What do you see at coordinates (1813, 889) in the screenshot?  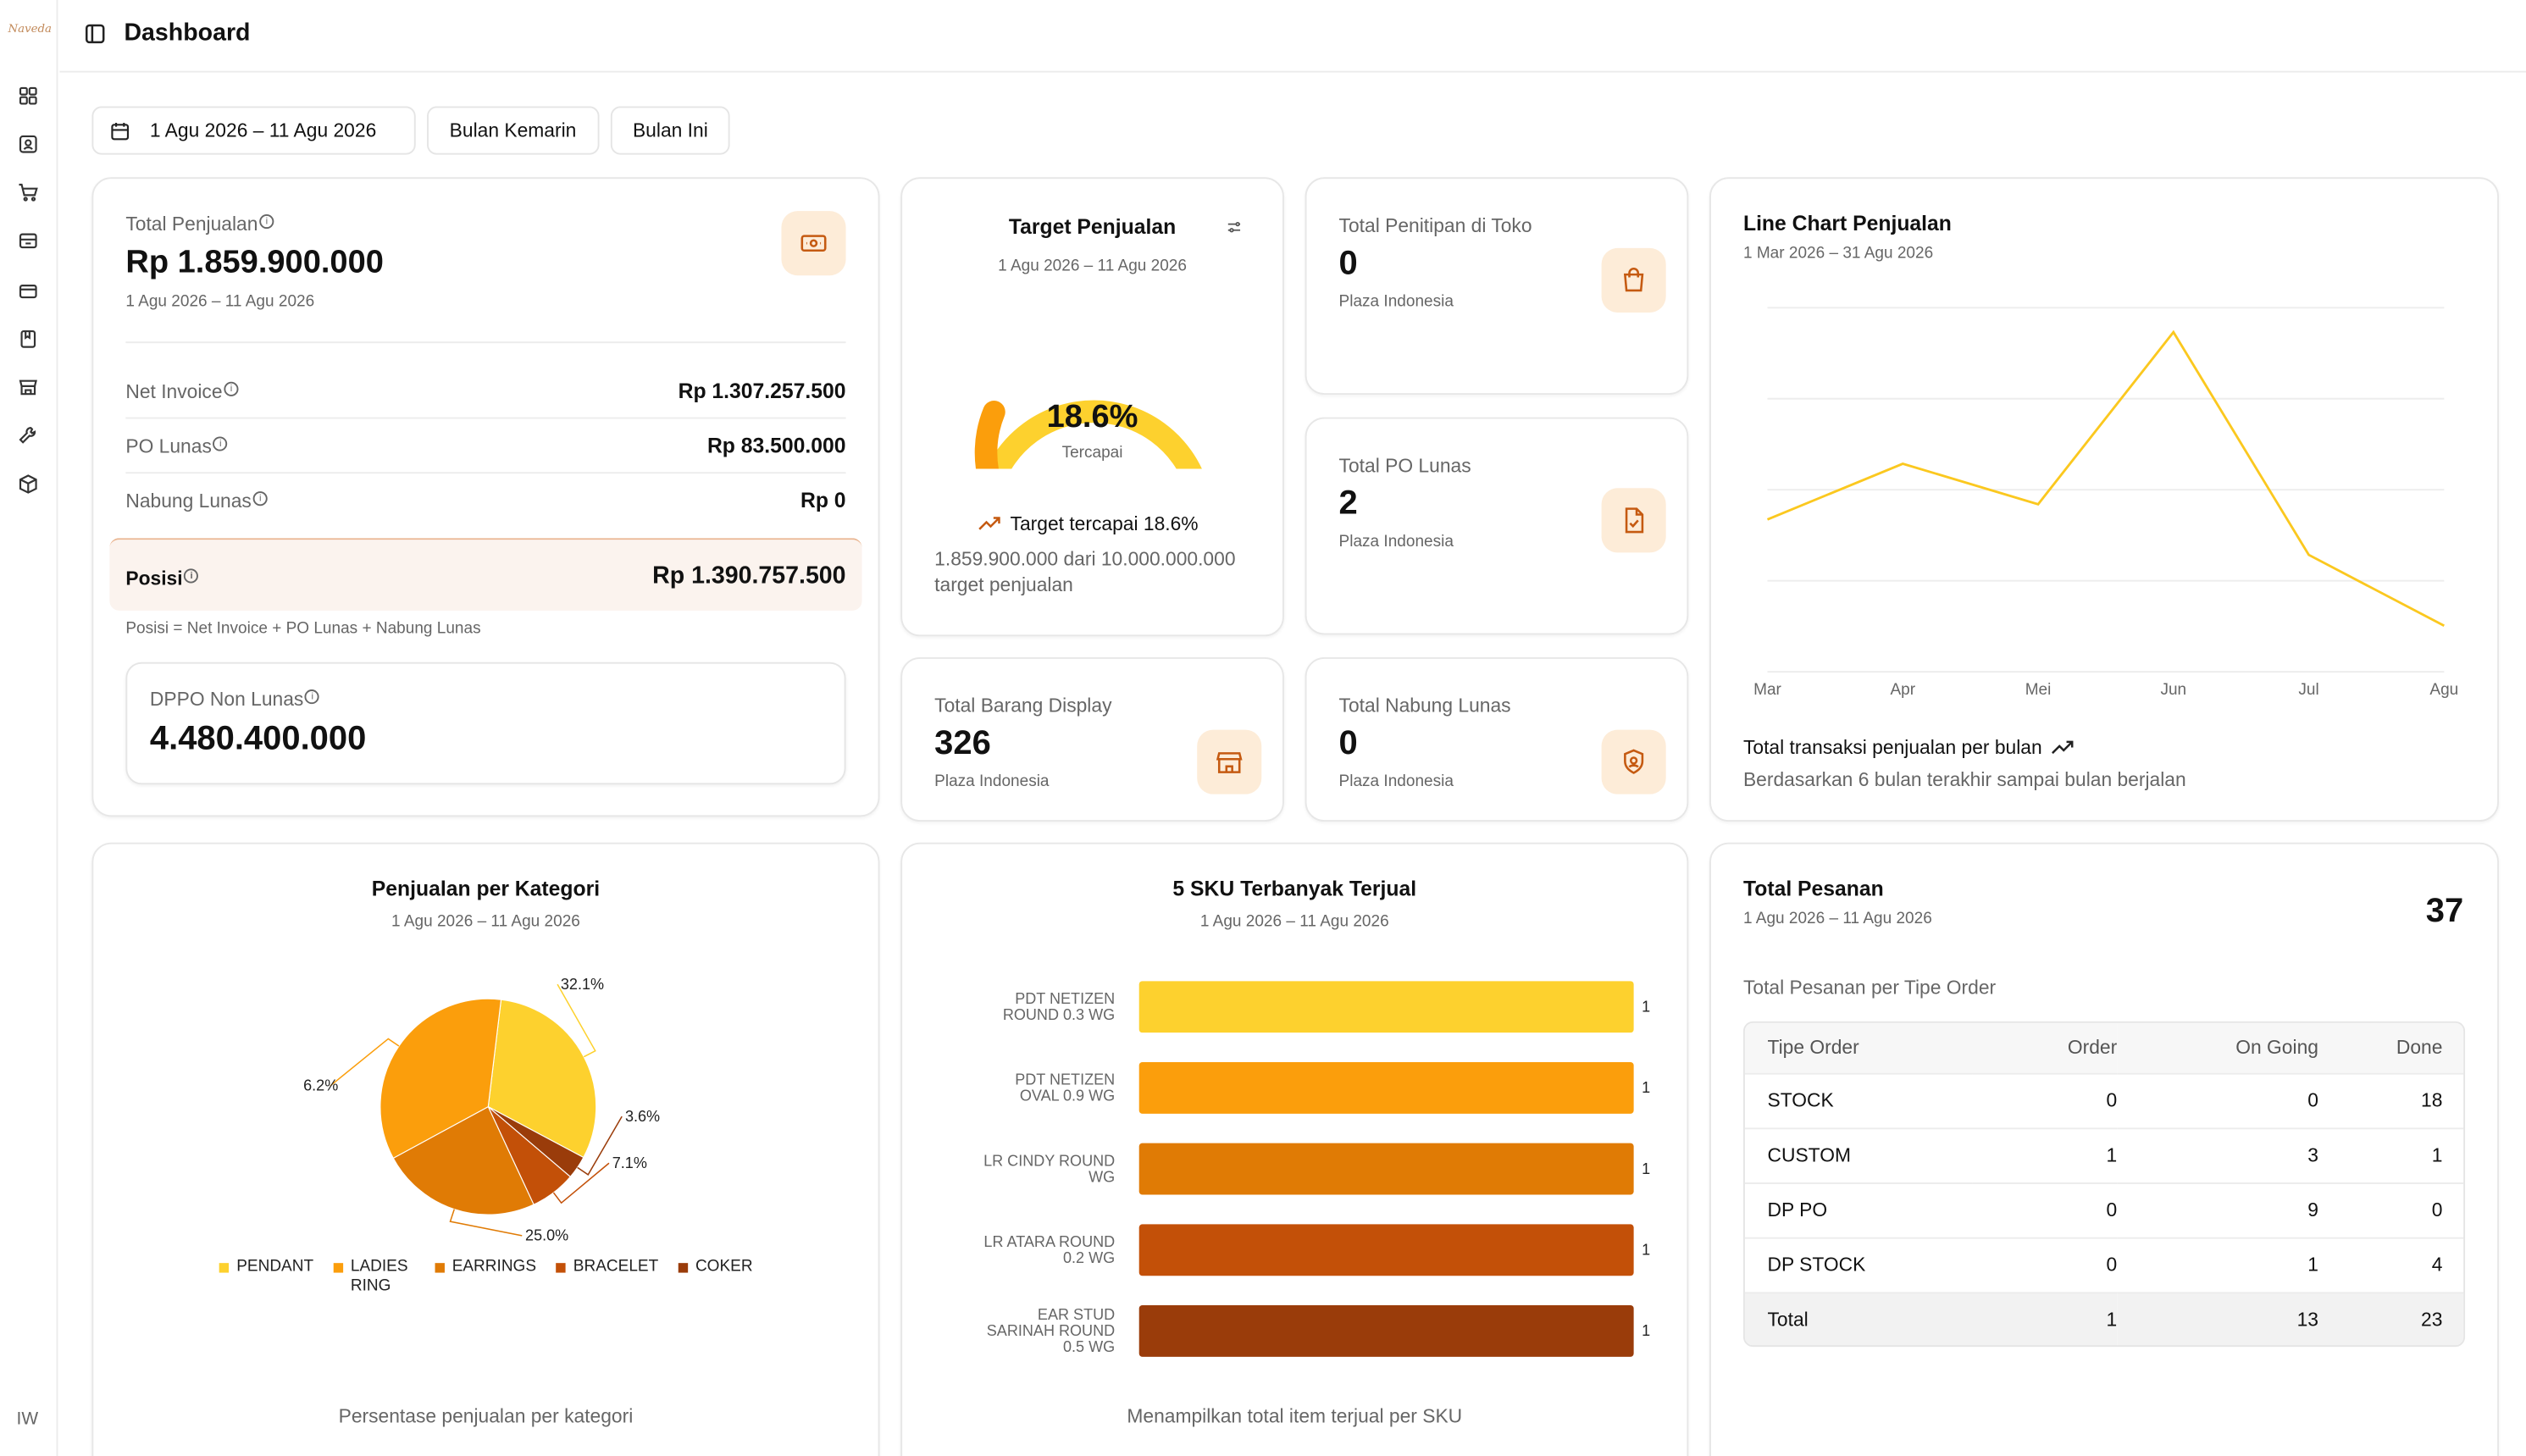 I see `orders-title: Total Pesanan` at bounding box center [1813, 889].